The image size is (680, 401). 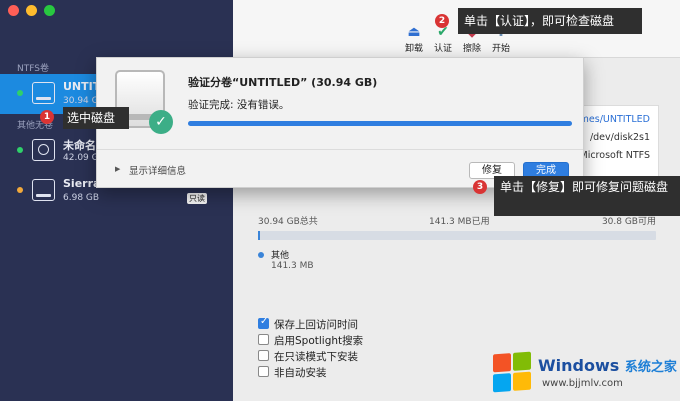 I want to click on readonly-badge: 只读, so click(x=197, y=198).